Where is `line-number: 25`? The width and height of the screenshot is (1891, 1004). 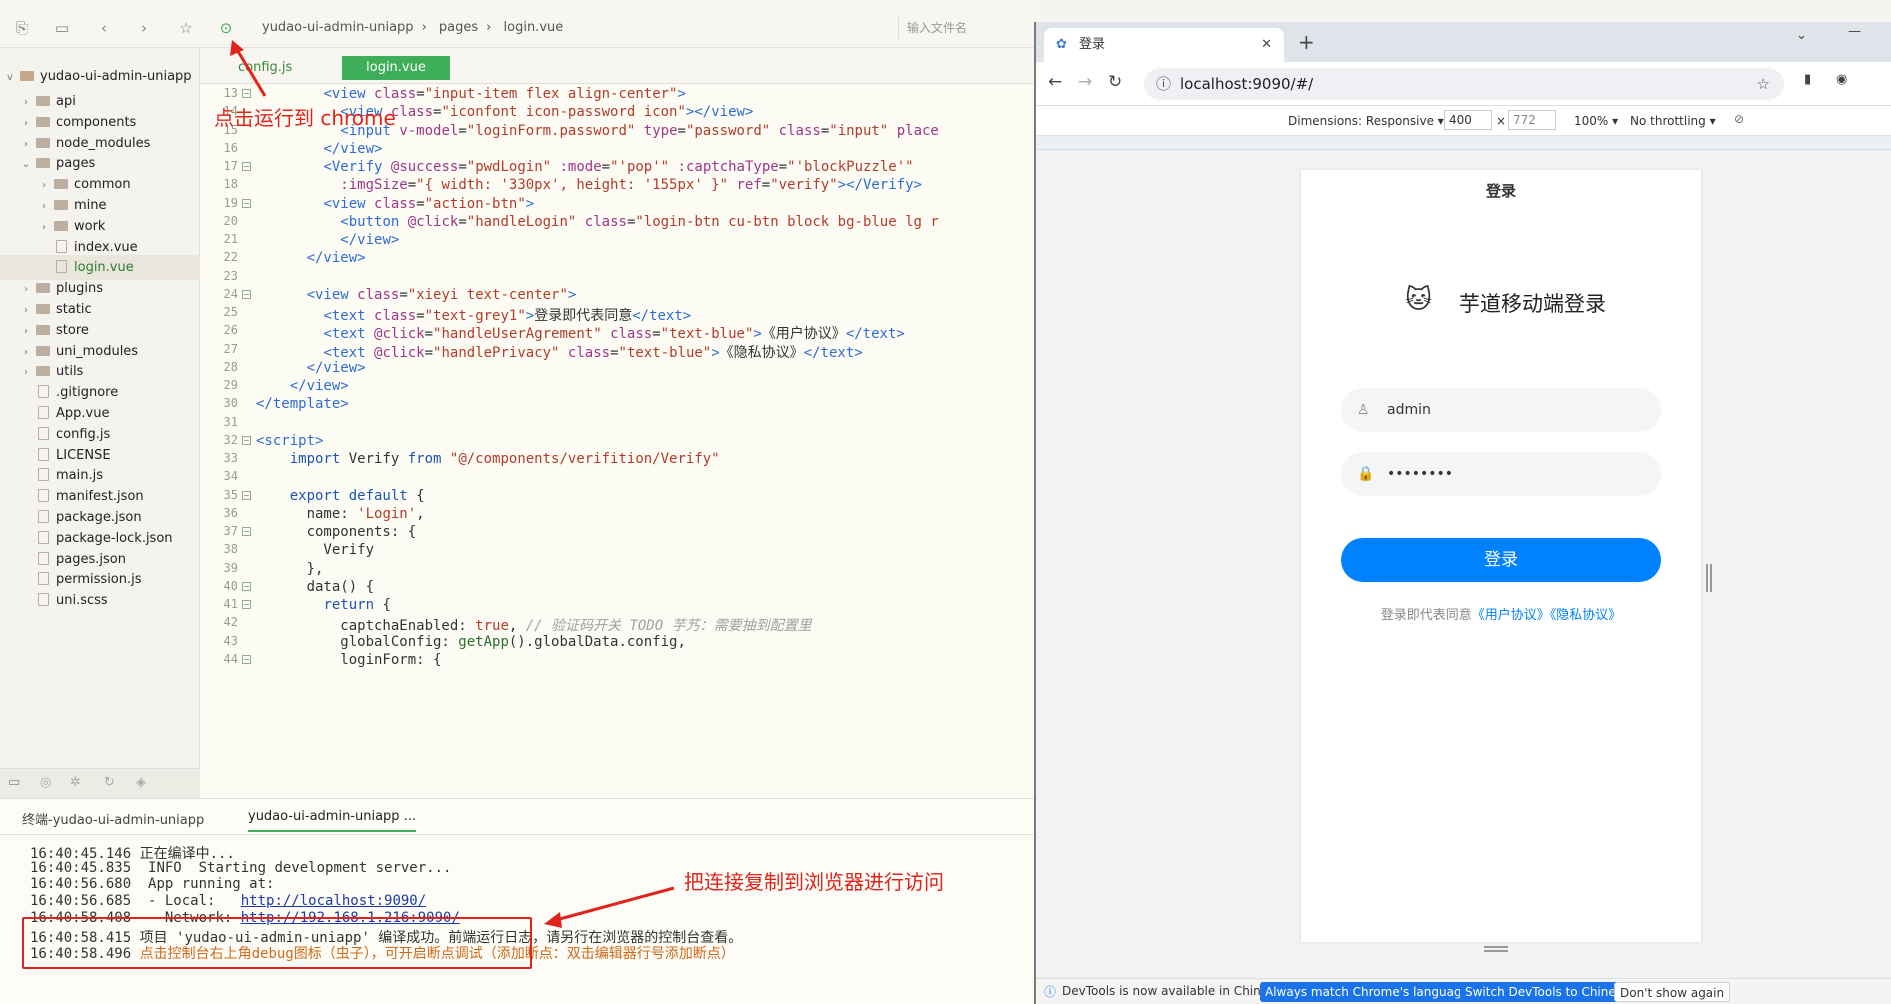 line-number: 25 is located at coordinates (219, 312).